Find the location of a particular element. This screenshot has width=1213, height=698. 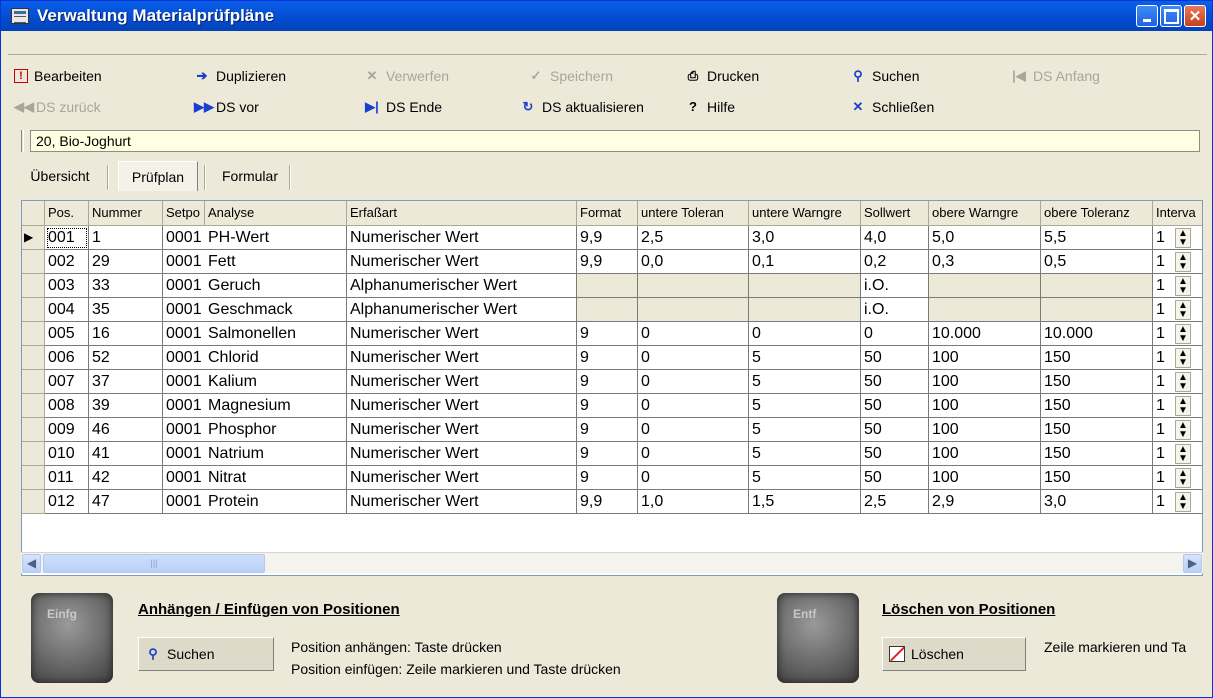

column-header-analyse: Analyse is located at coordinates (276, 213).